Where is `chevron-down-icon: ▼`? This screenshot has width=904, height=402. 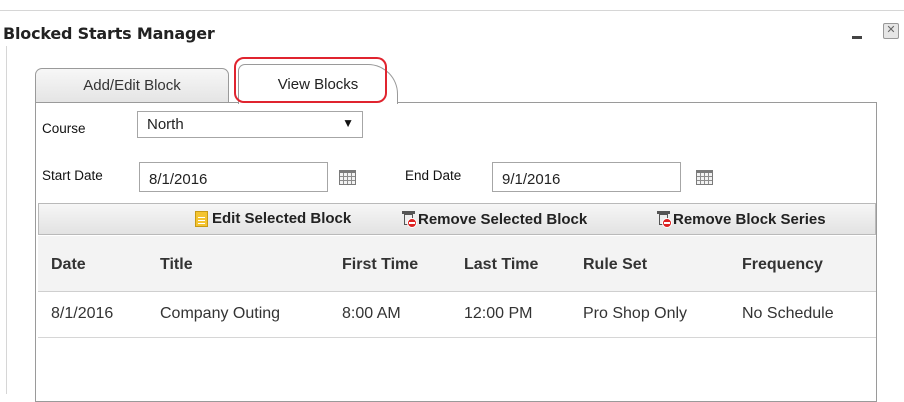 chevron-down-icon: ▼ is located at coordinates (348, 123).